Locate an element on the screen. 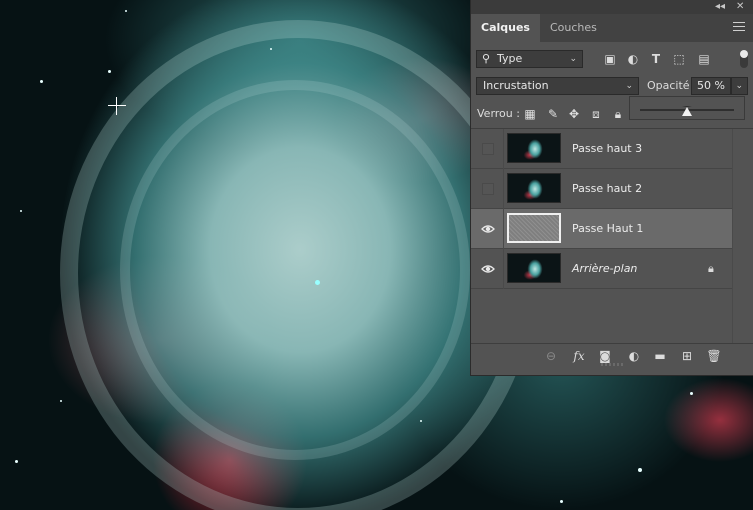 This screenshot has width=753, height=510. lock-image-icon: ✎ is located at coordinates (553, 114).